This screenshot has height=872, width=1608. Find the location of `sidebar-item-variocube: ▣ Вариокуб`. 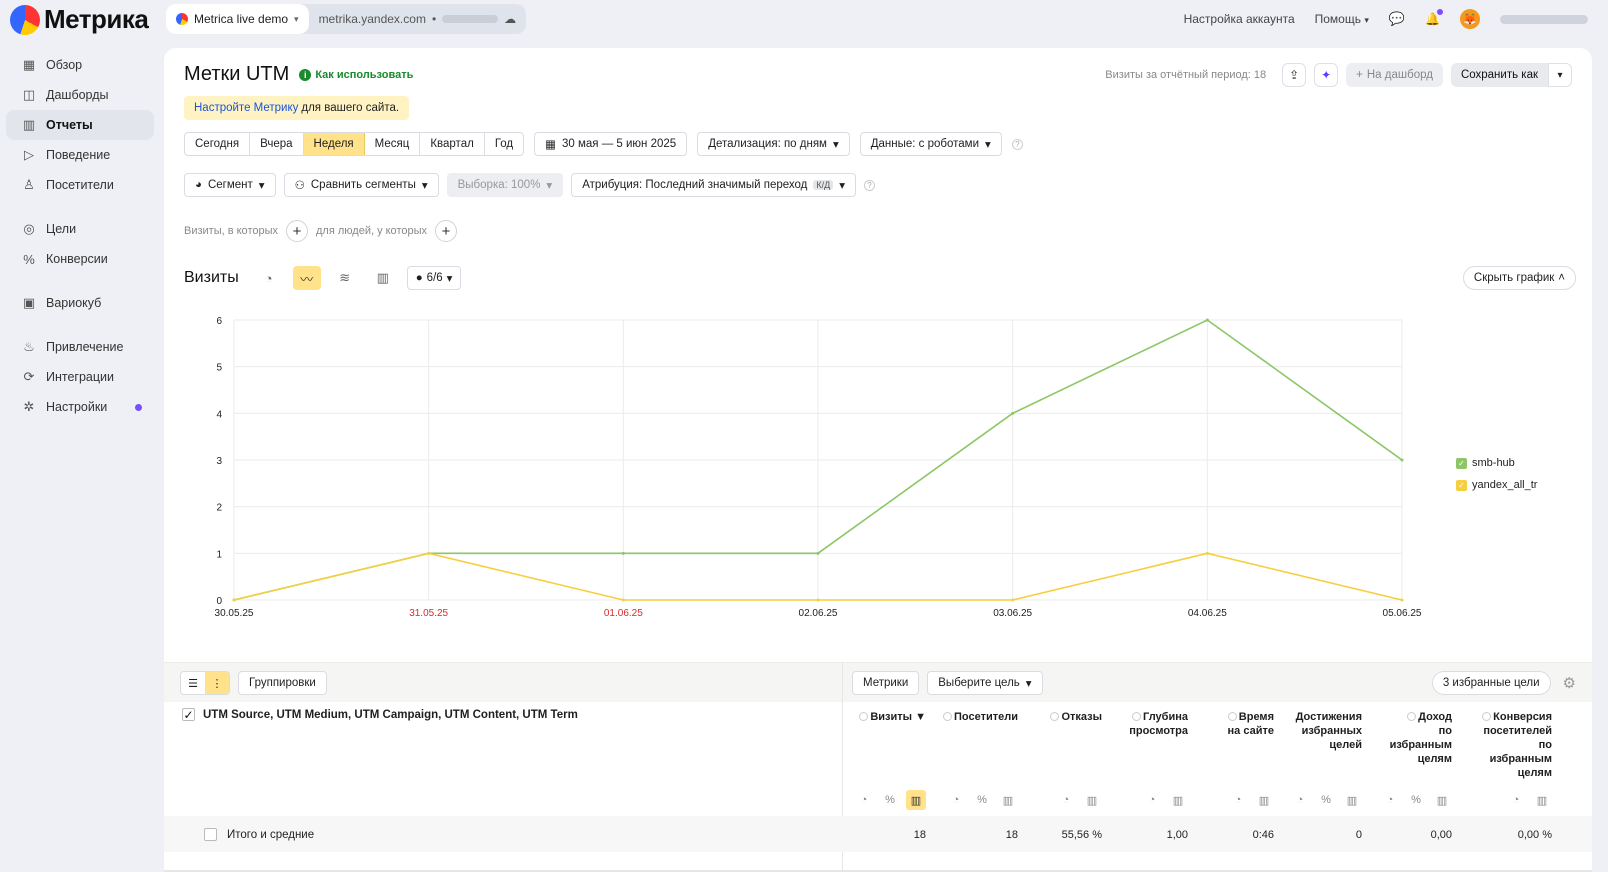

sidebar-item-variocube: ▣ Вариокуб is located at coordinates (80, 303).